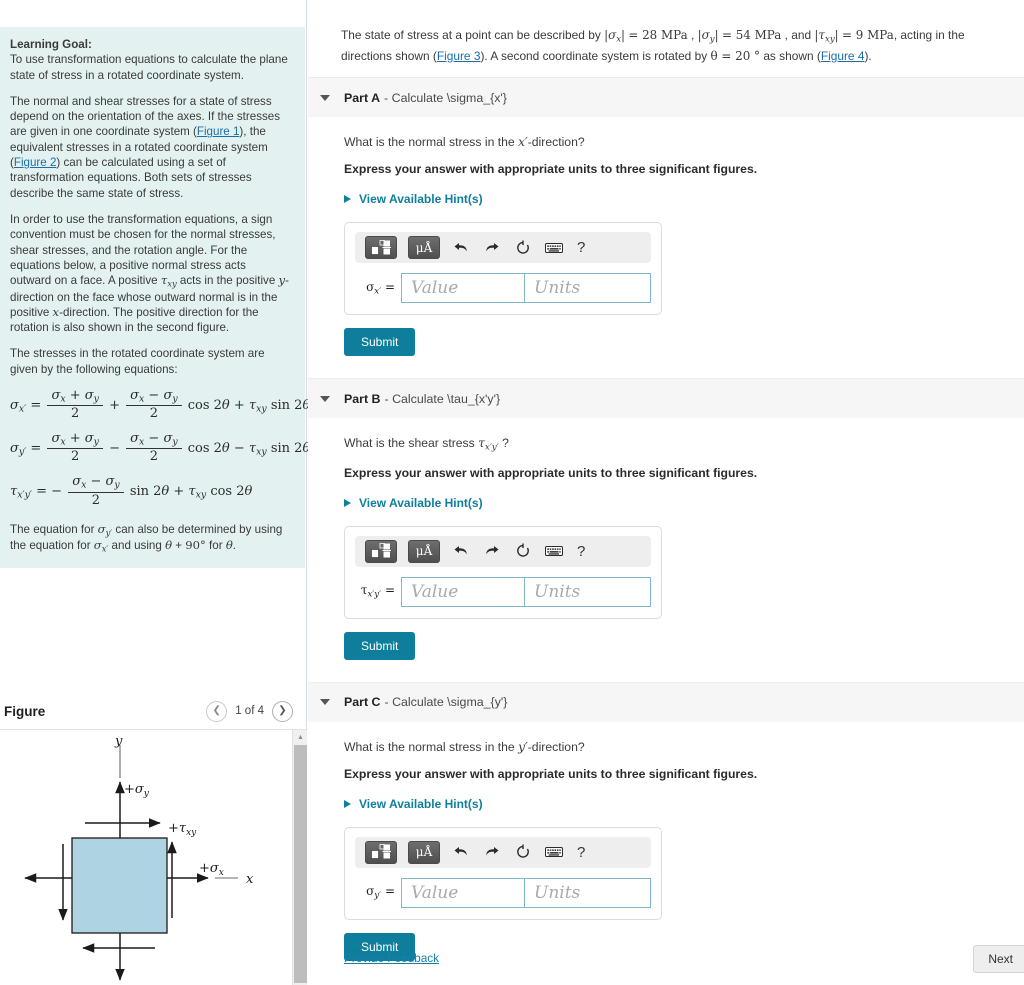 The image size is (1024, 985). What do you see at coordinates (300, 737) in the screenshot?
I see `scroll-up-icon: ▲` at bounding box center [300, 737].